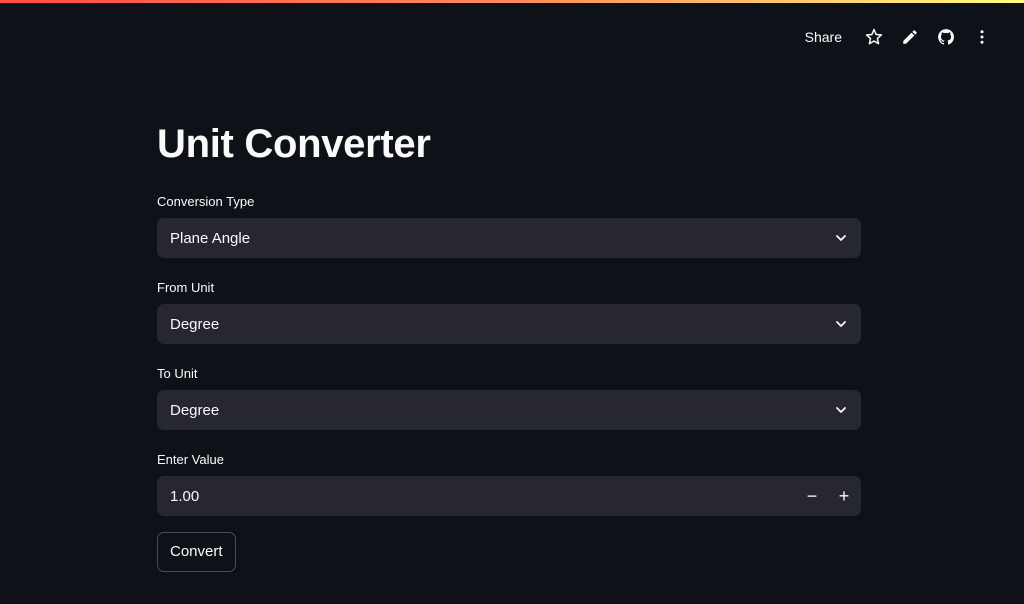 The image size is (1024, 604). I want to click on decrement-button: −, so click(812, 496).